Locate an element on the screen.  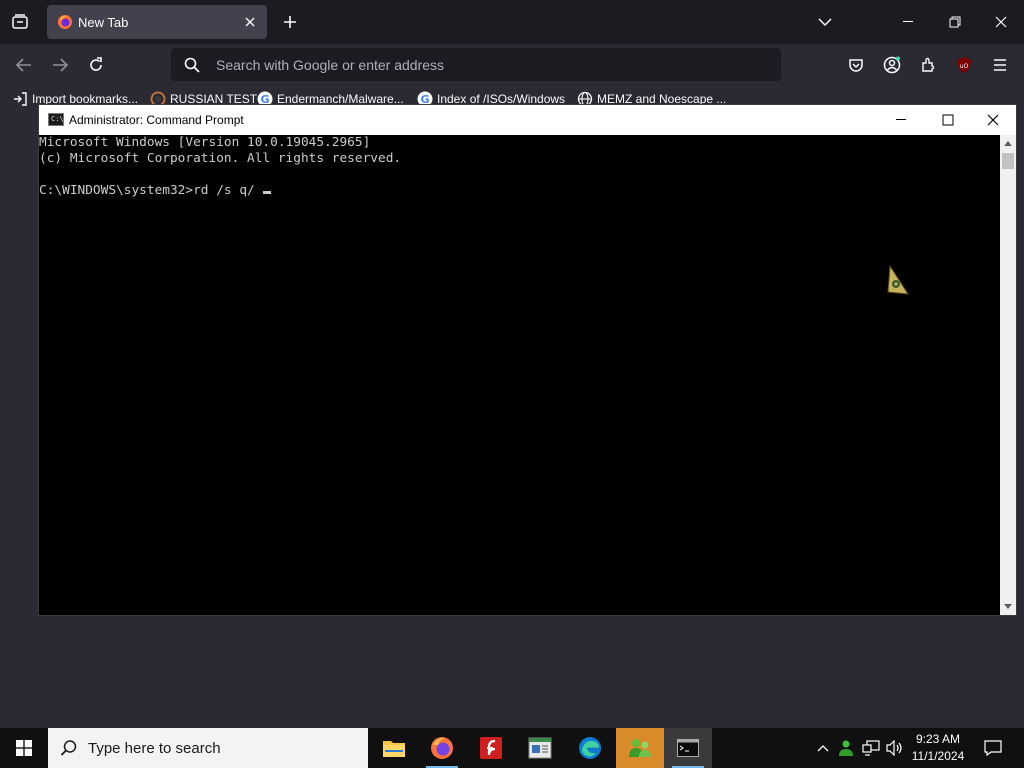
file-explorer-icon is located at coordinates (394, 748).